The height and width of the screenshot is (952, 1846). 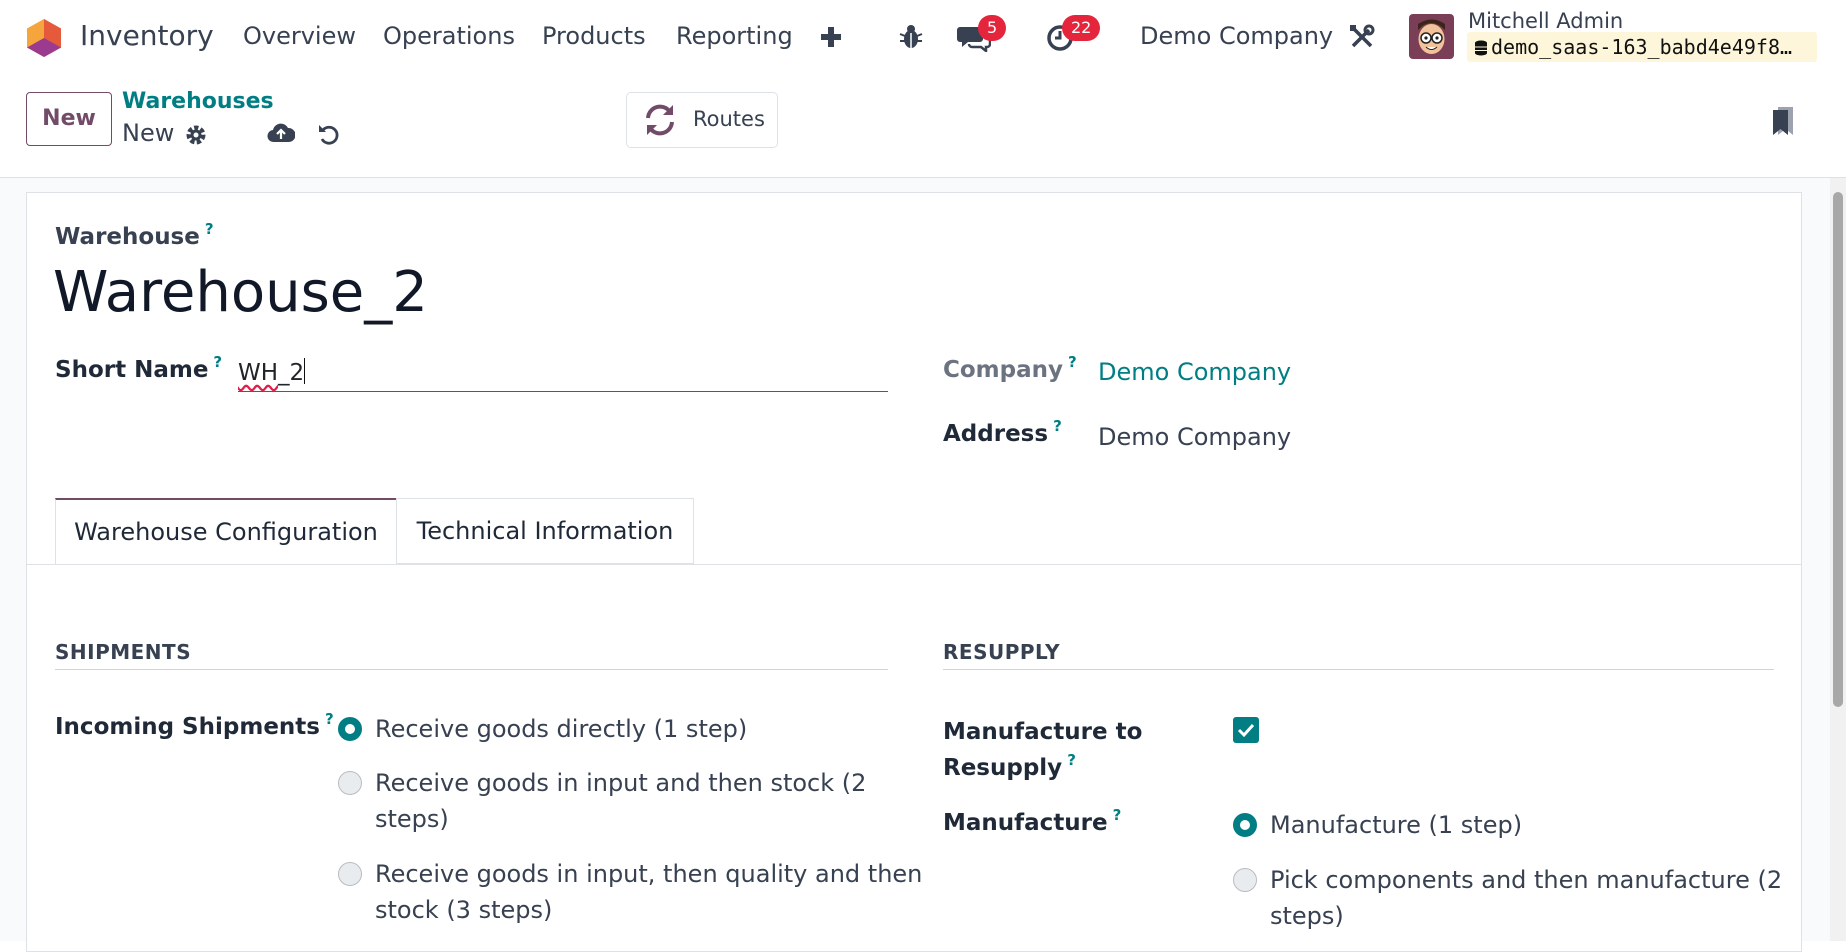 I want to click on manufacture-to-resupply-label-line2: Resupply, so click(x=1003, y=768).